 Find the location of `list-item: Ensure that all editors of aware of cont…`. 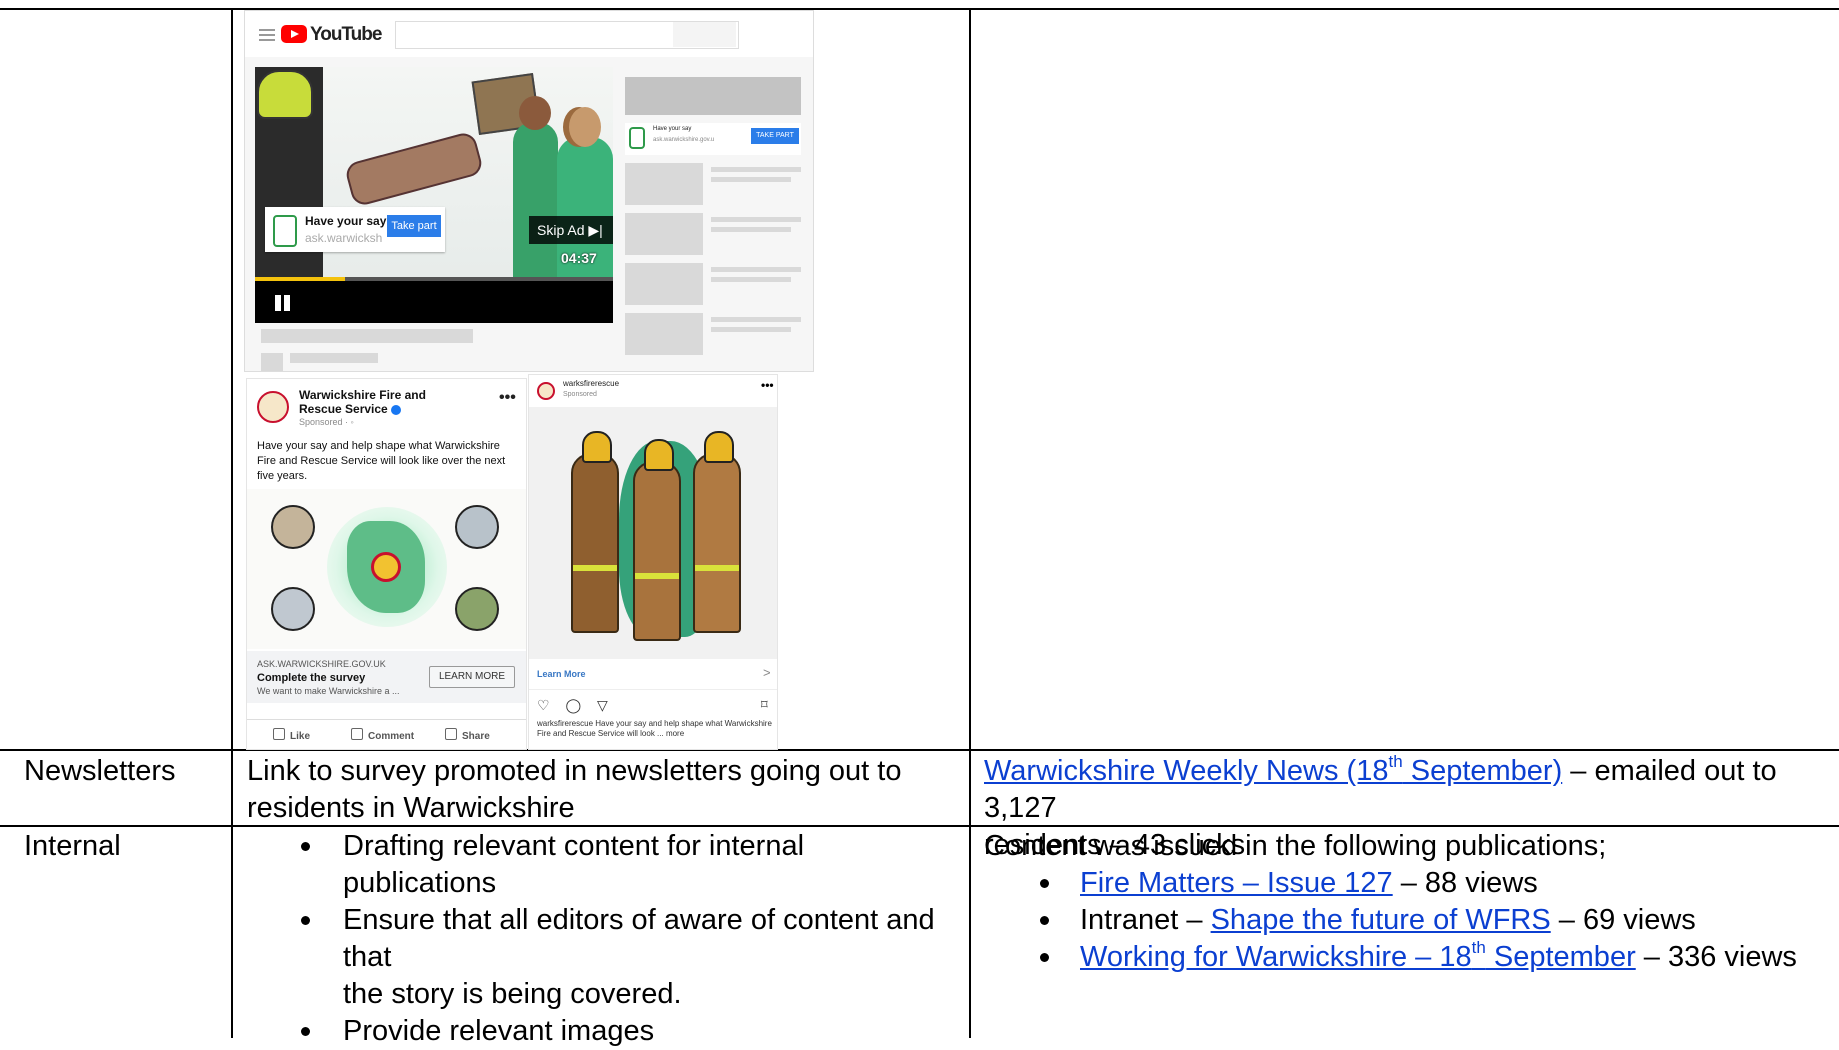

list-item: Ensure that all editors of aware of cont… is located at coordinates (604, 939).